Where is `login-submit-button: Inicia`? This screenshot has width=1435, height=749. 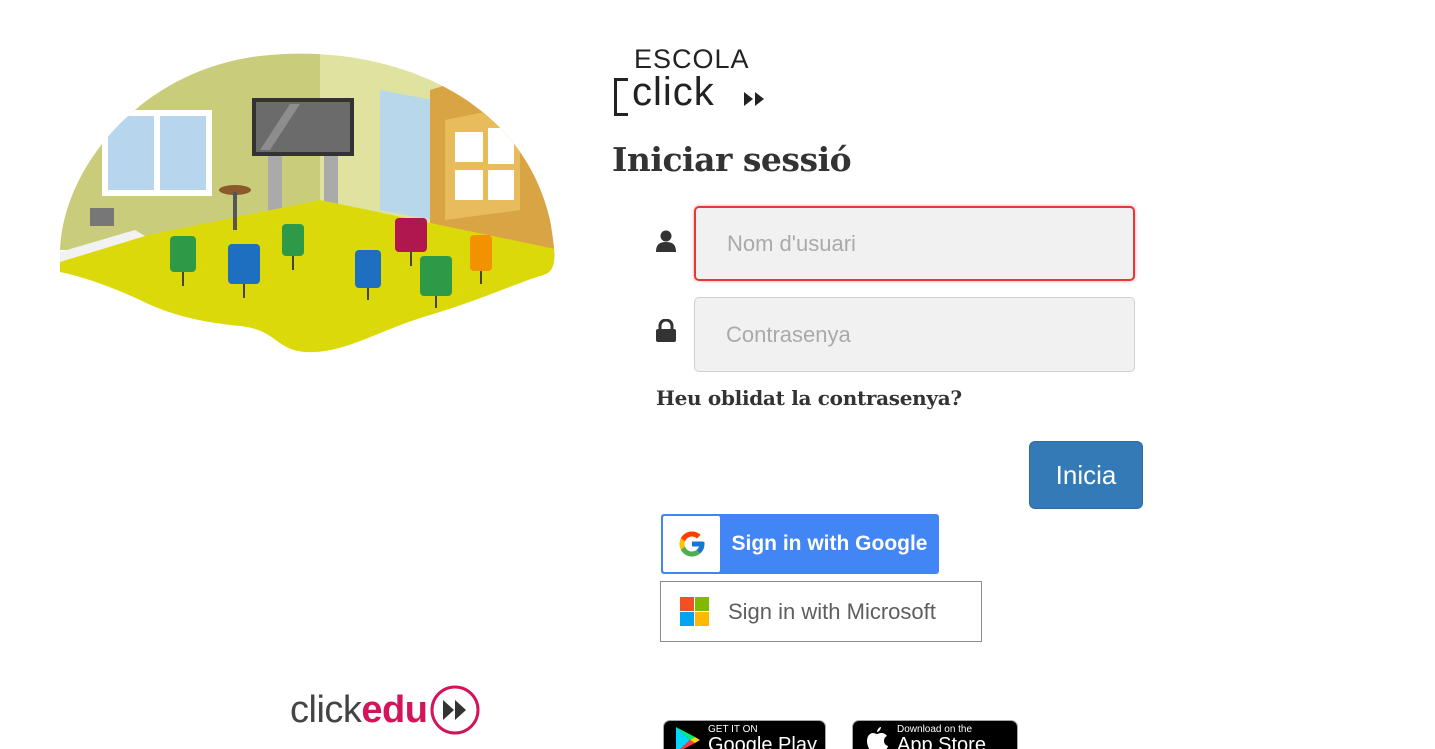
login-submit-button: Inicia is located at coordinates (1086, 475).